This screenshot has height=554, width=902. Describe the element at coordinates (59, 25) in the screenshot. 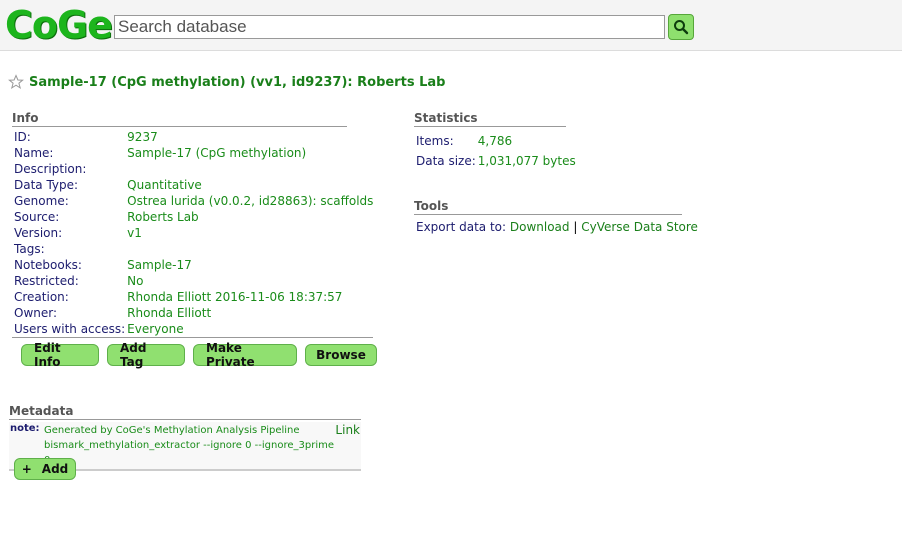

I see `coge-logo: CoGe` at that location.